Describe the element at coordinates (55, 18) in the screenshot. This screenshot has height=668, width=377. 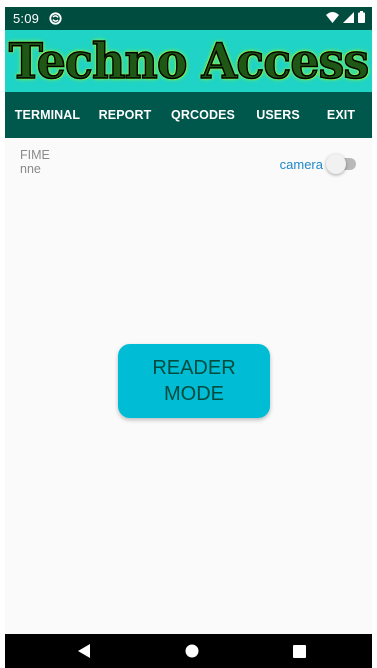
I see `sync-icon` at that location.